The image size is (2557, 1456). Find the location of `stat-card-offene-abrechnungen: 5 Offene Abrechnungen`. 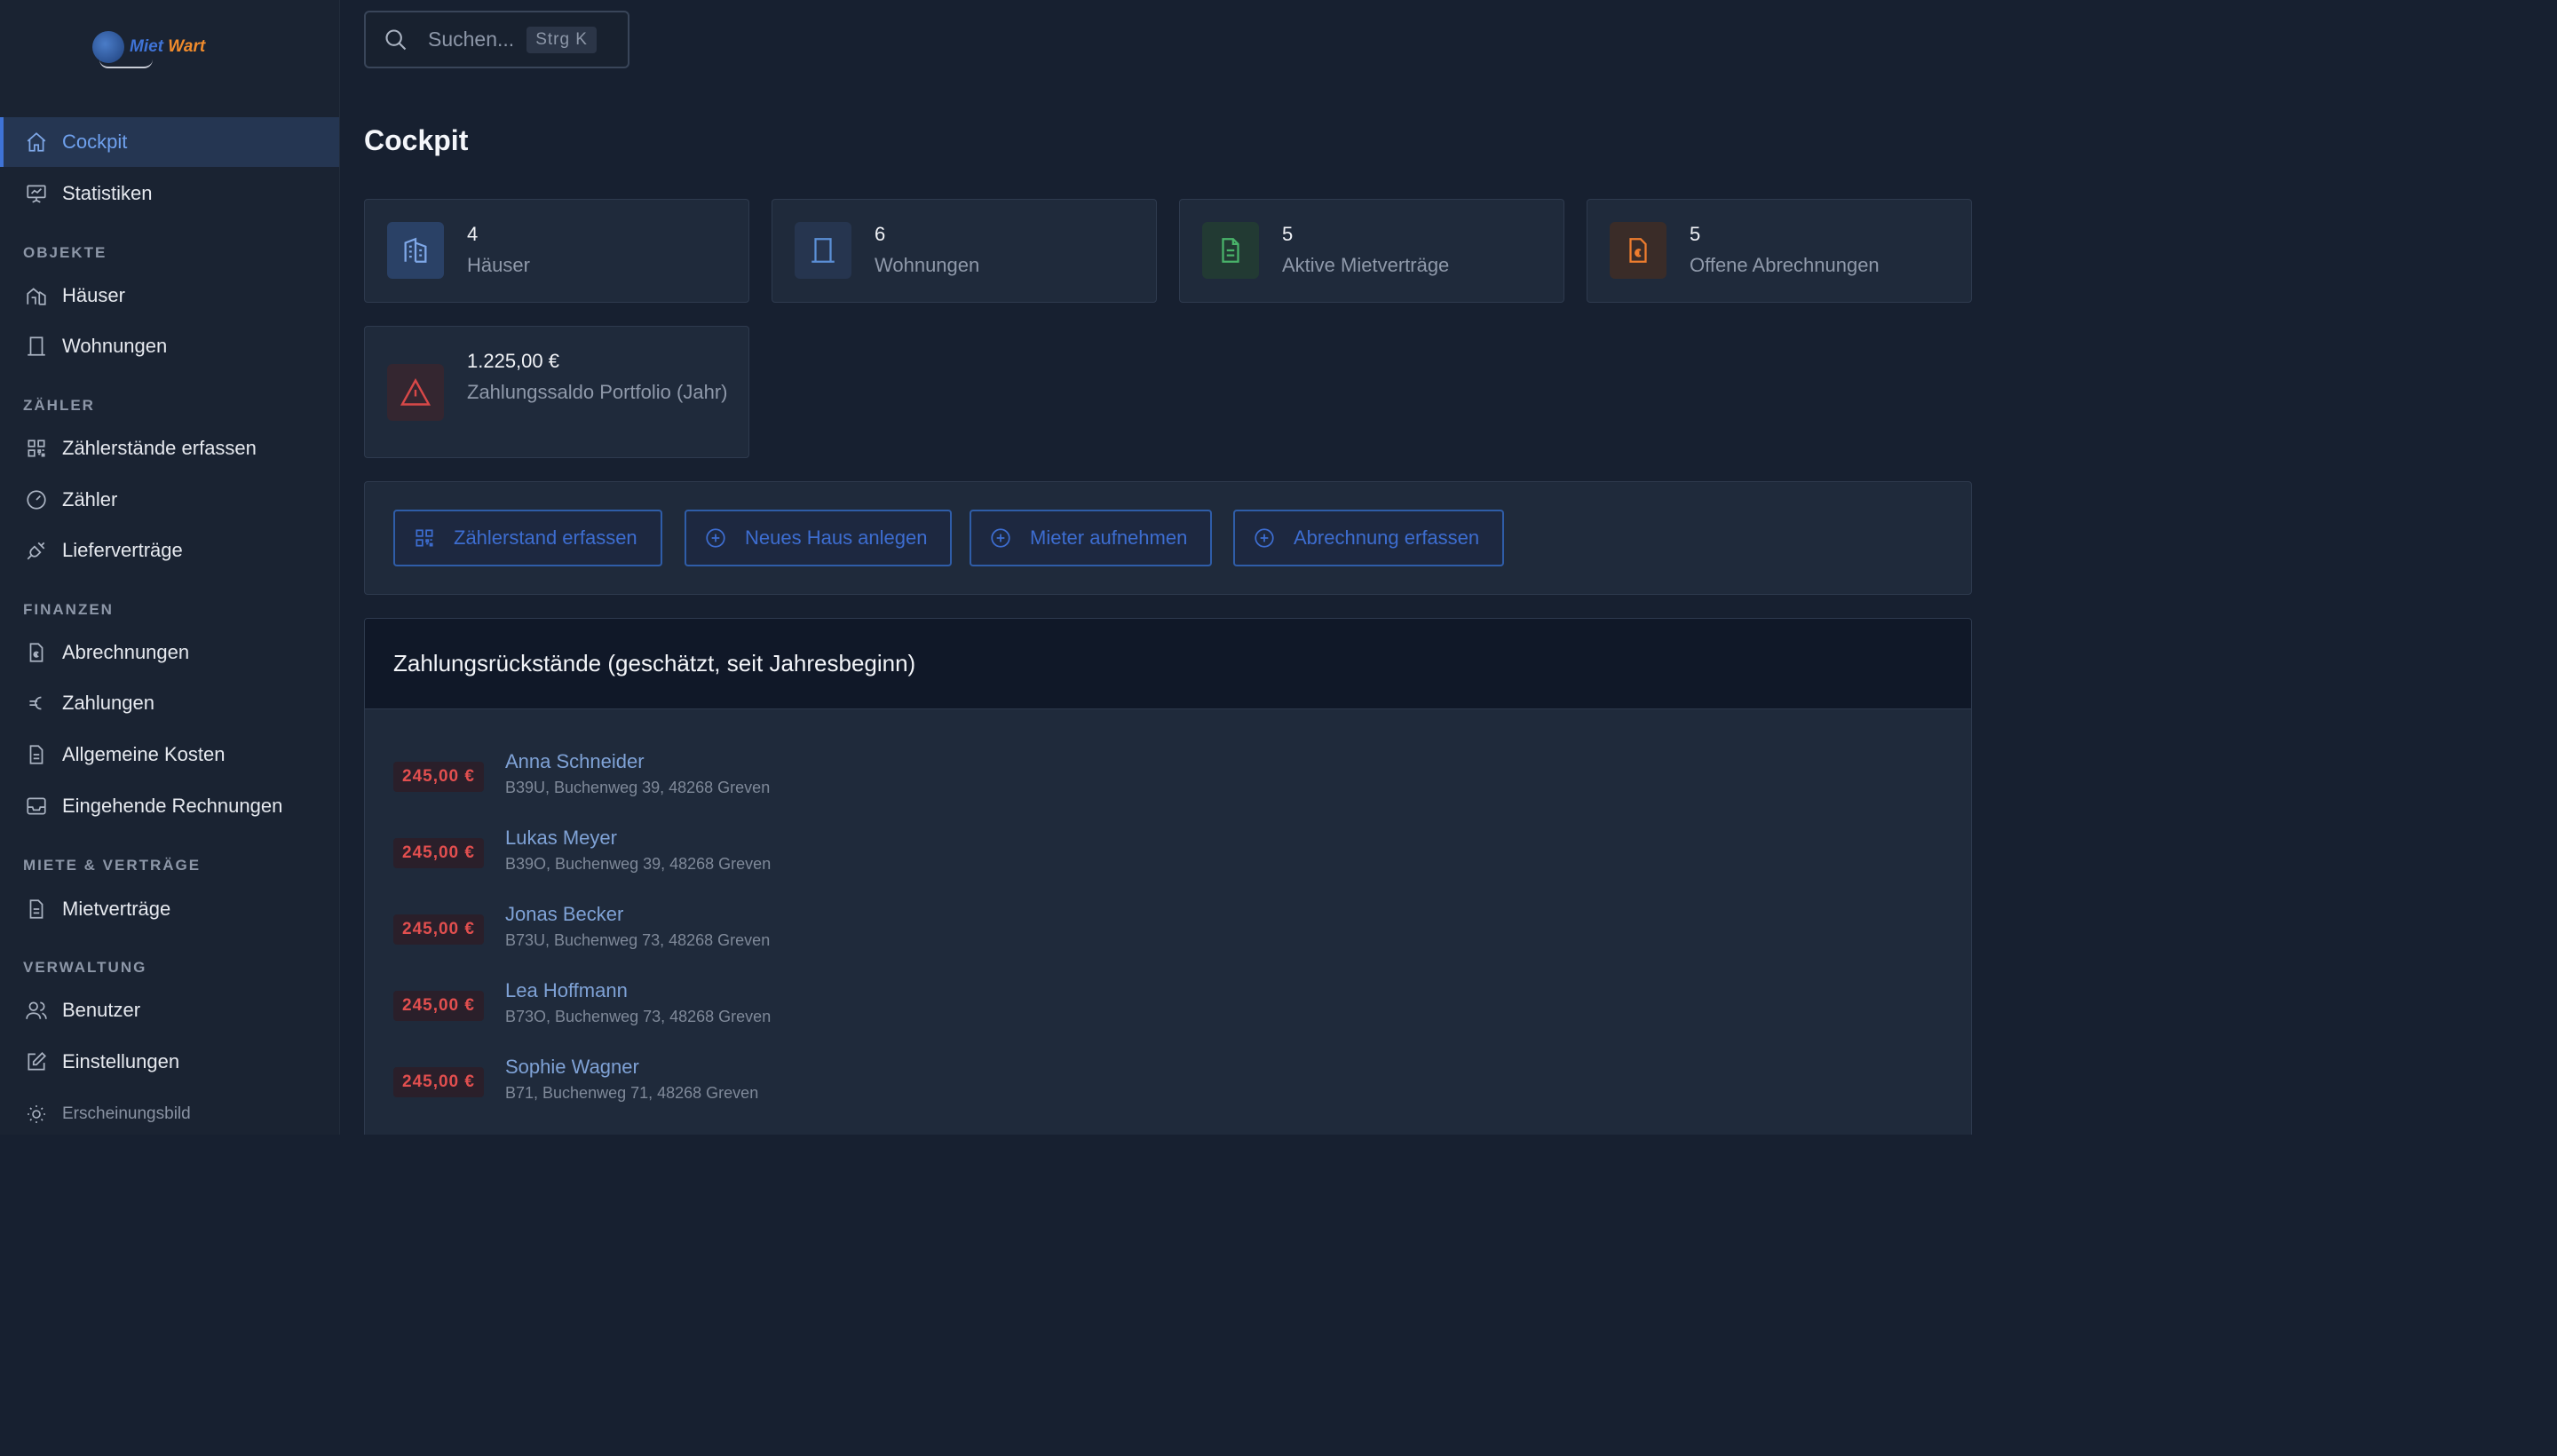

stat-card-offene-abrechnungen: 5 Offene Abrechnungen is located at coordinates (1779, 251).